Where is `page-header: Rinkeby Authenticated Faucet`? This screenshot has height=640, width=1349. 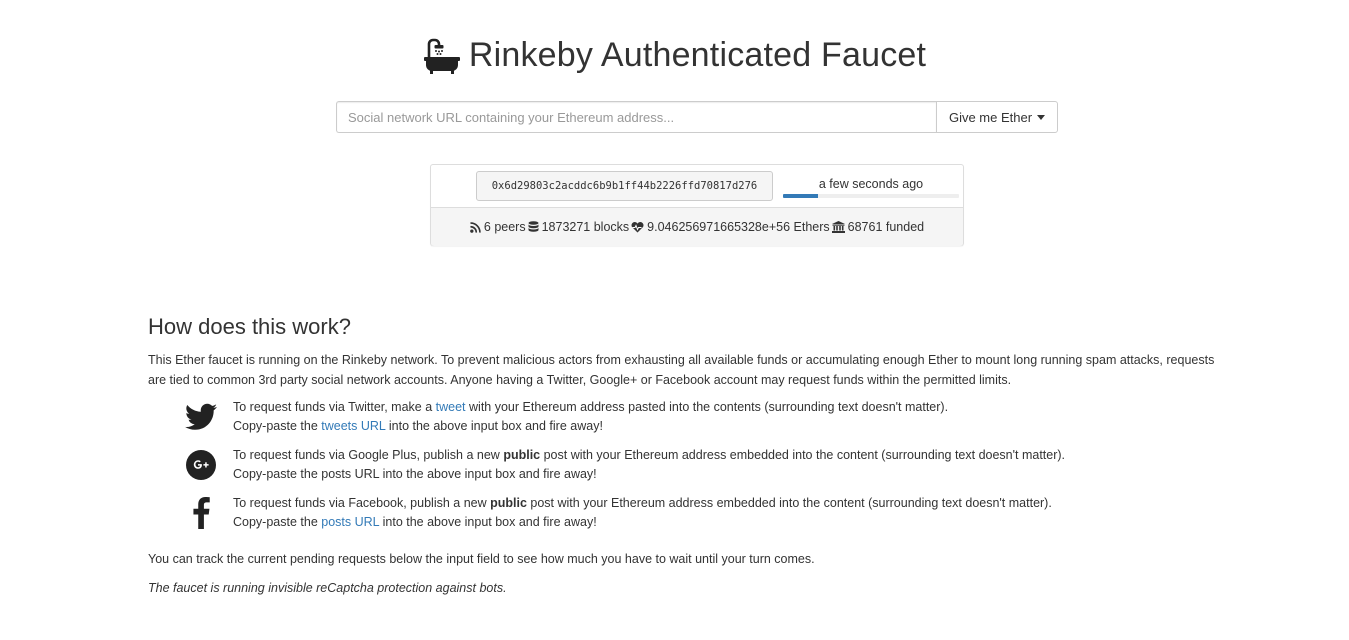 page-header: Rinkeby Authenticated Faucet is located at coordinates (674, 55).